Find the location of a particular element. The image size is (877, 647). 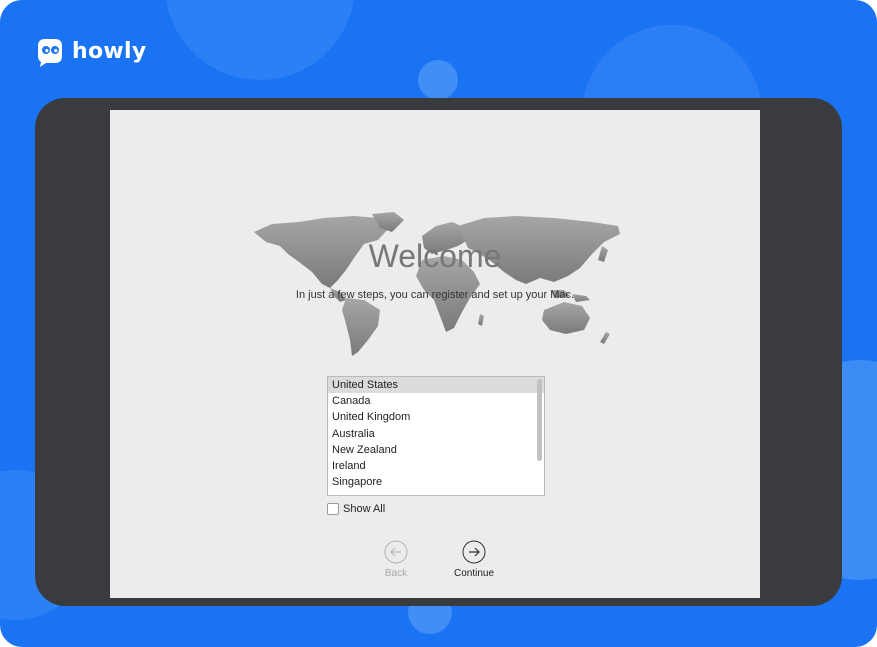

continue-button: Continue is located at coordinates (474, 559).